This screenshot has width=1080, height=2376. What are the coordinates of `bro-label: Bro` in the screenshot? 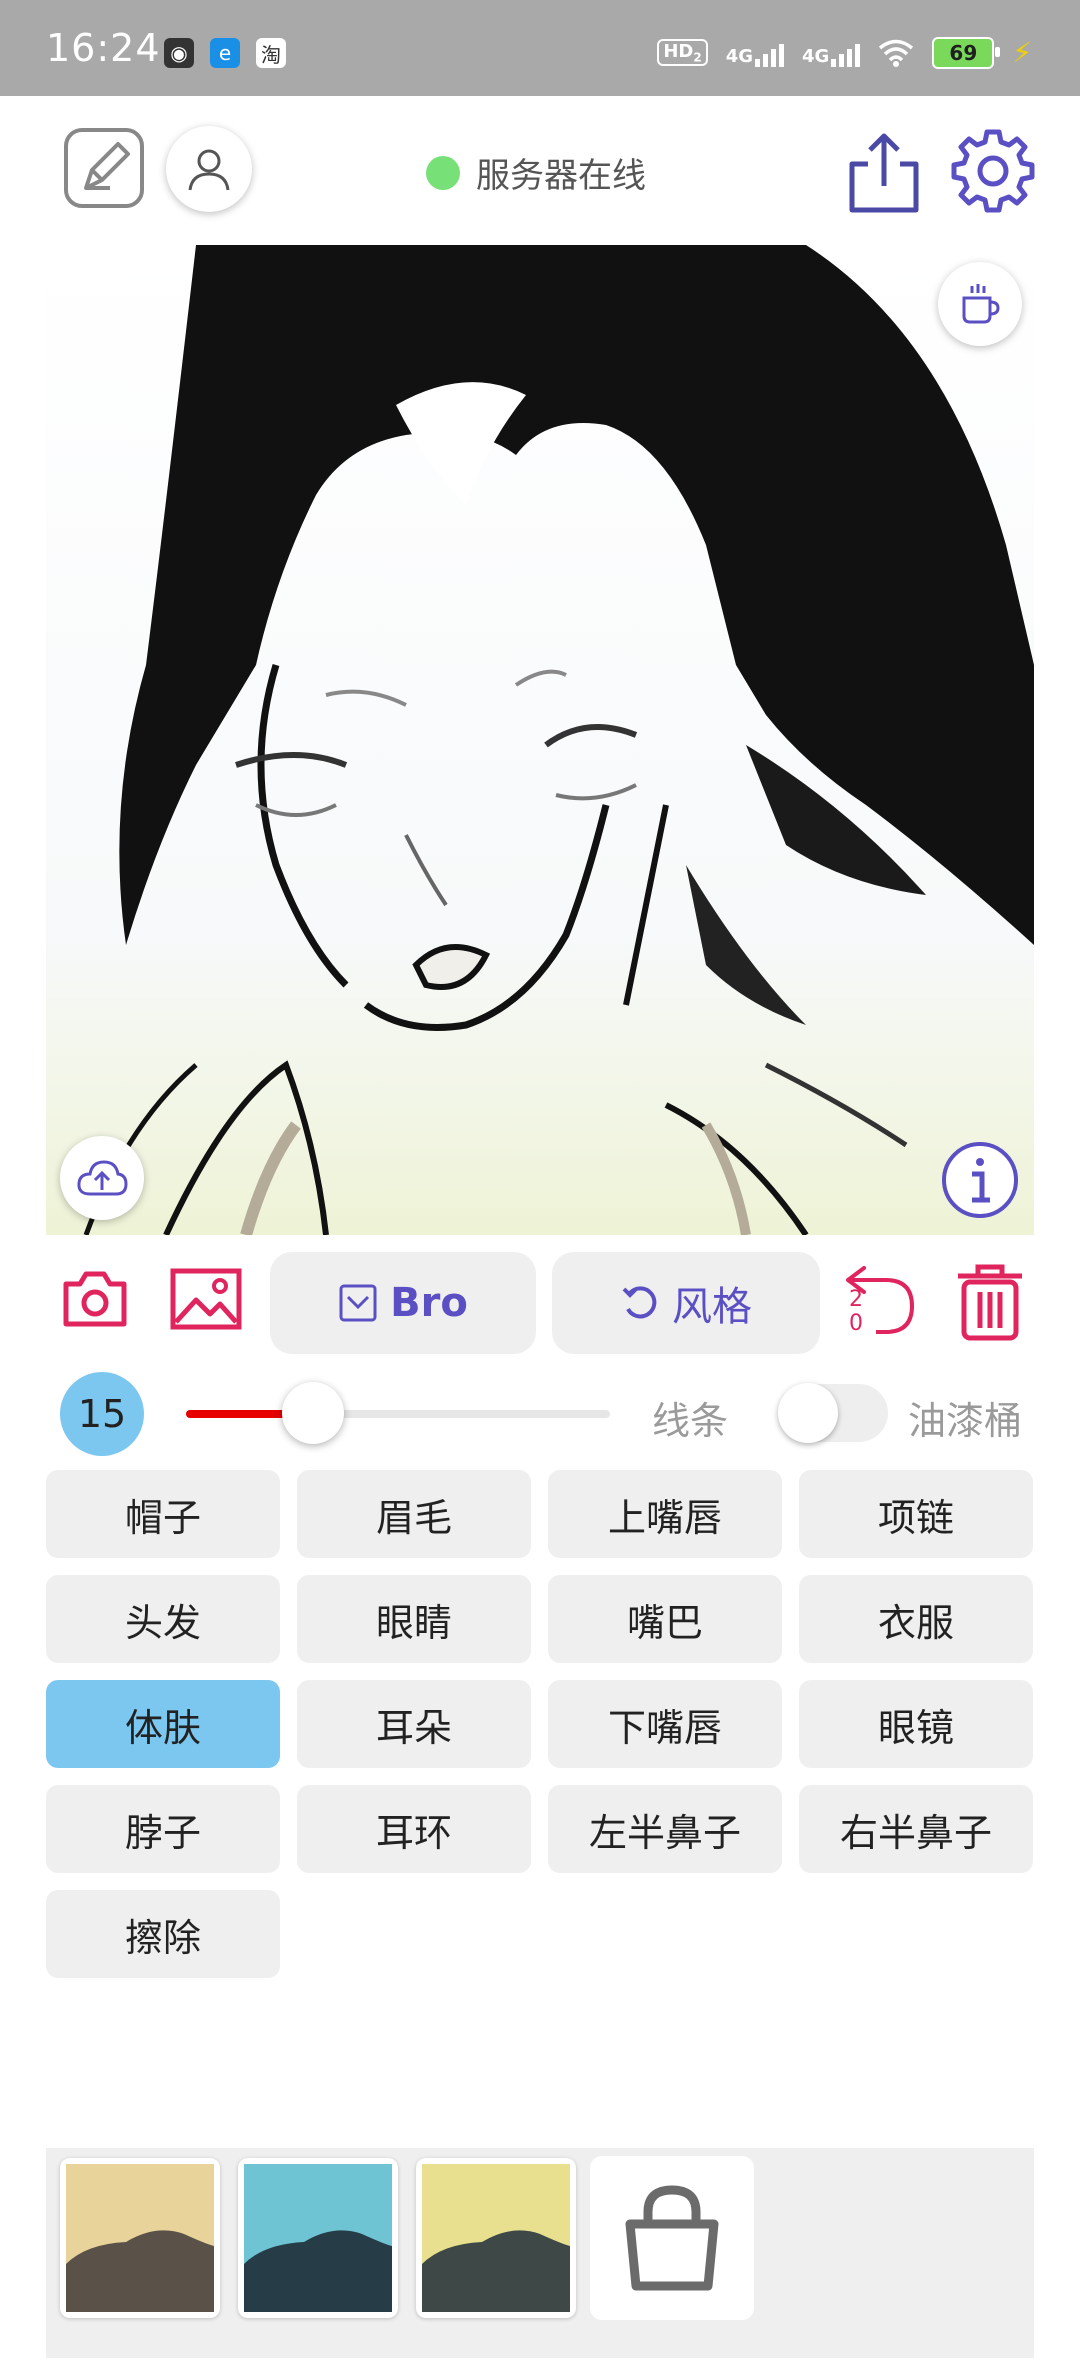 It's located at (429, 1303).